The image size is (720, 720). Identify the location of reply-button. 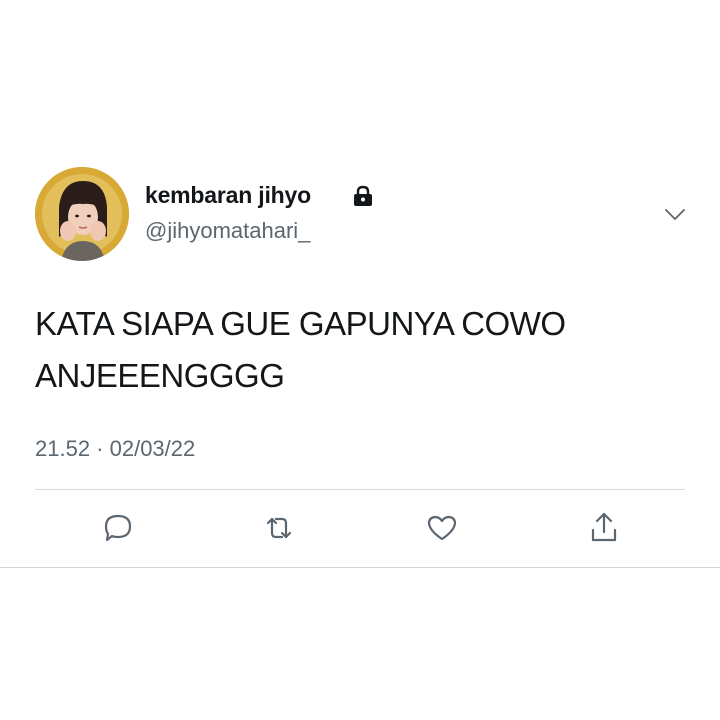
(118, 528).